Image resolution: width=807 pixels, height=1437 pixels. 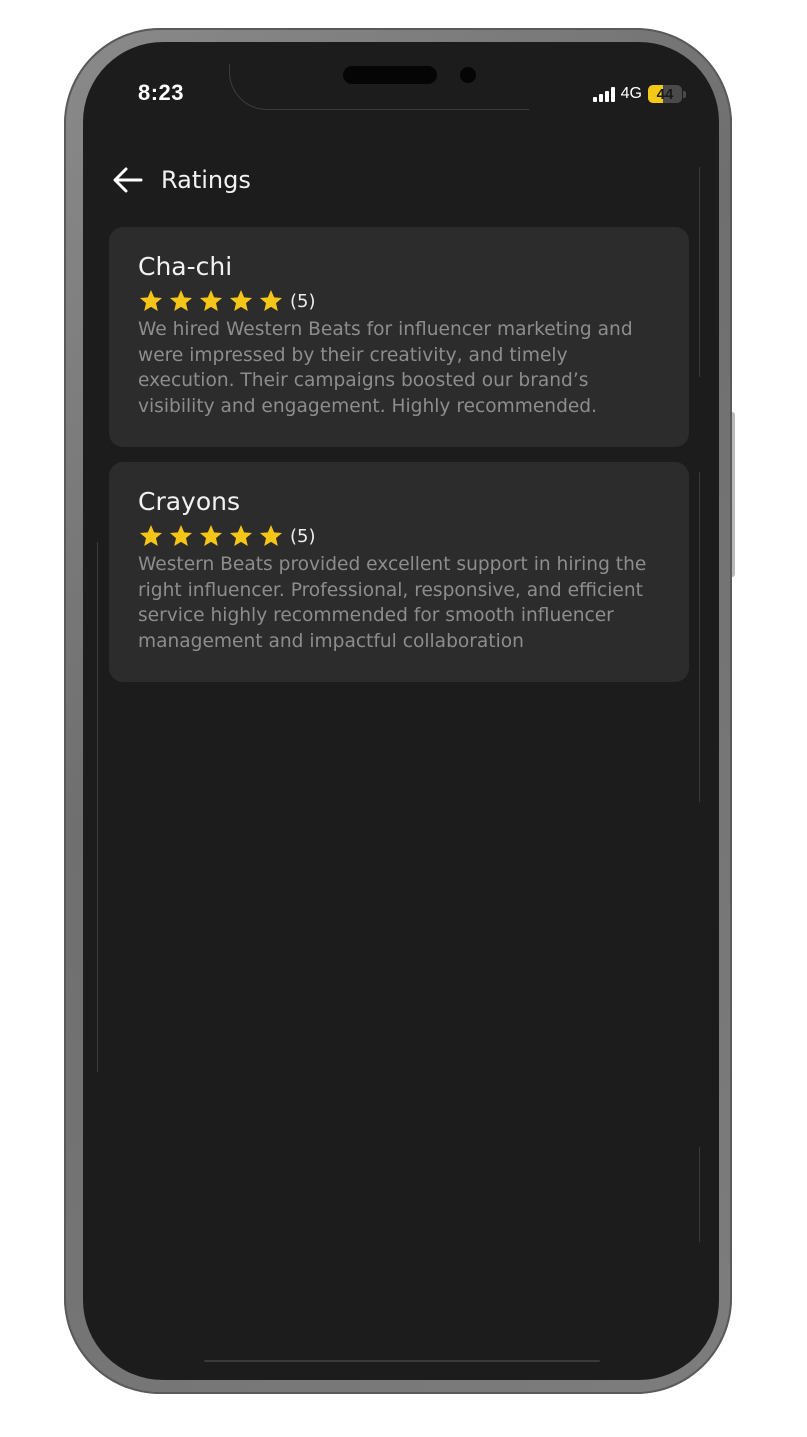 I want to click on reviewer-name: Cha-chi, so click(x=185, y=266).